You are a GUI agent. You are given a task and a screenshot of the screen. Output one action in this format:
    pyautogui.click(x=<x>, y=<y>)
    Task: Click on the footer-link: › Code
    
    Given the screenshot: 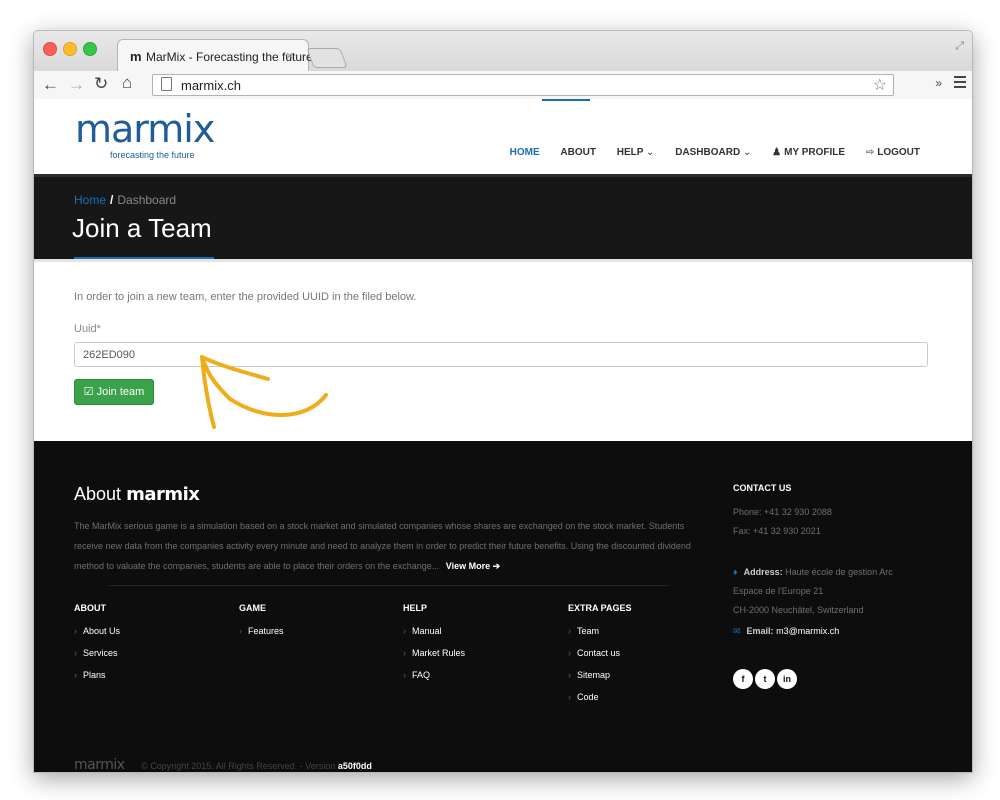 What is the action you would take?
    pyautogui.click(x=600, y=698)
    